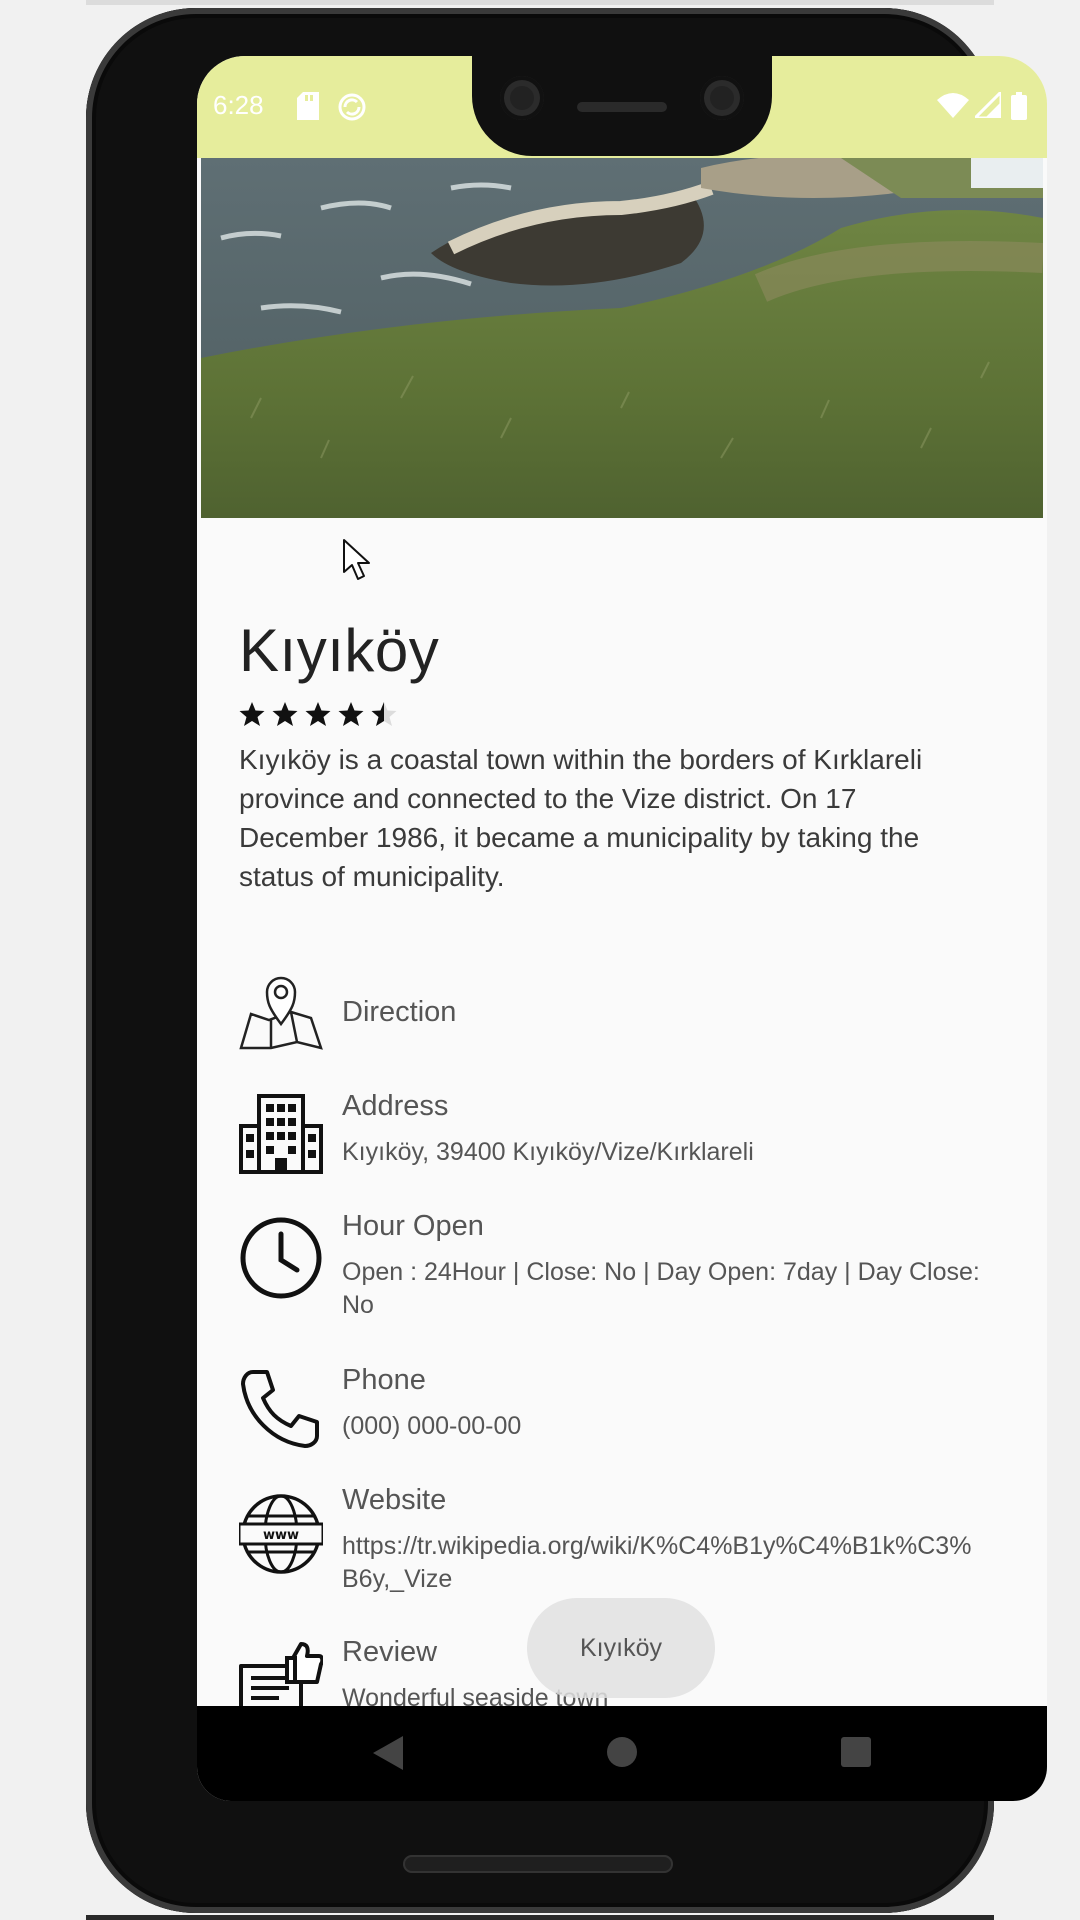 The width and height of the screenshot is (1080, 1920). I want to click on phone-value: (000) 000-00-00, so click(662, 1426).